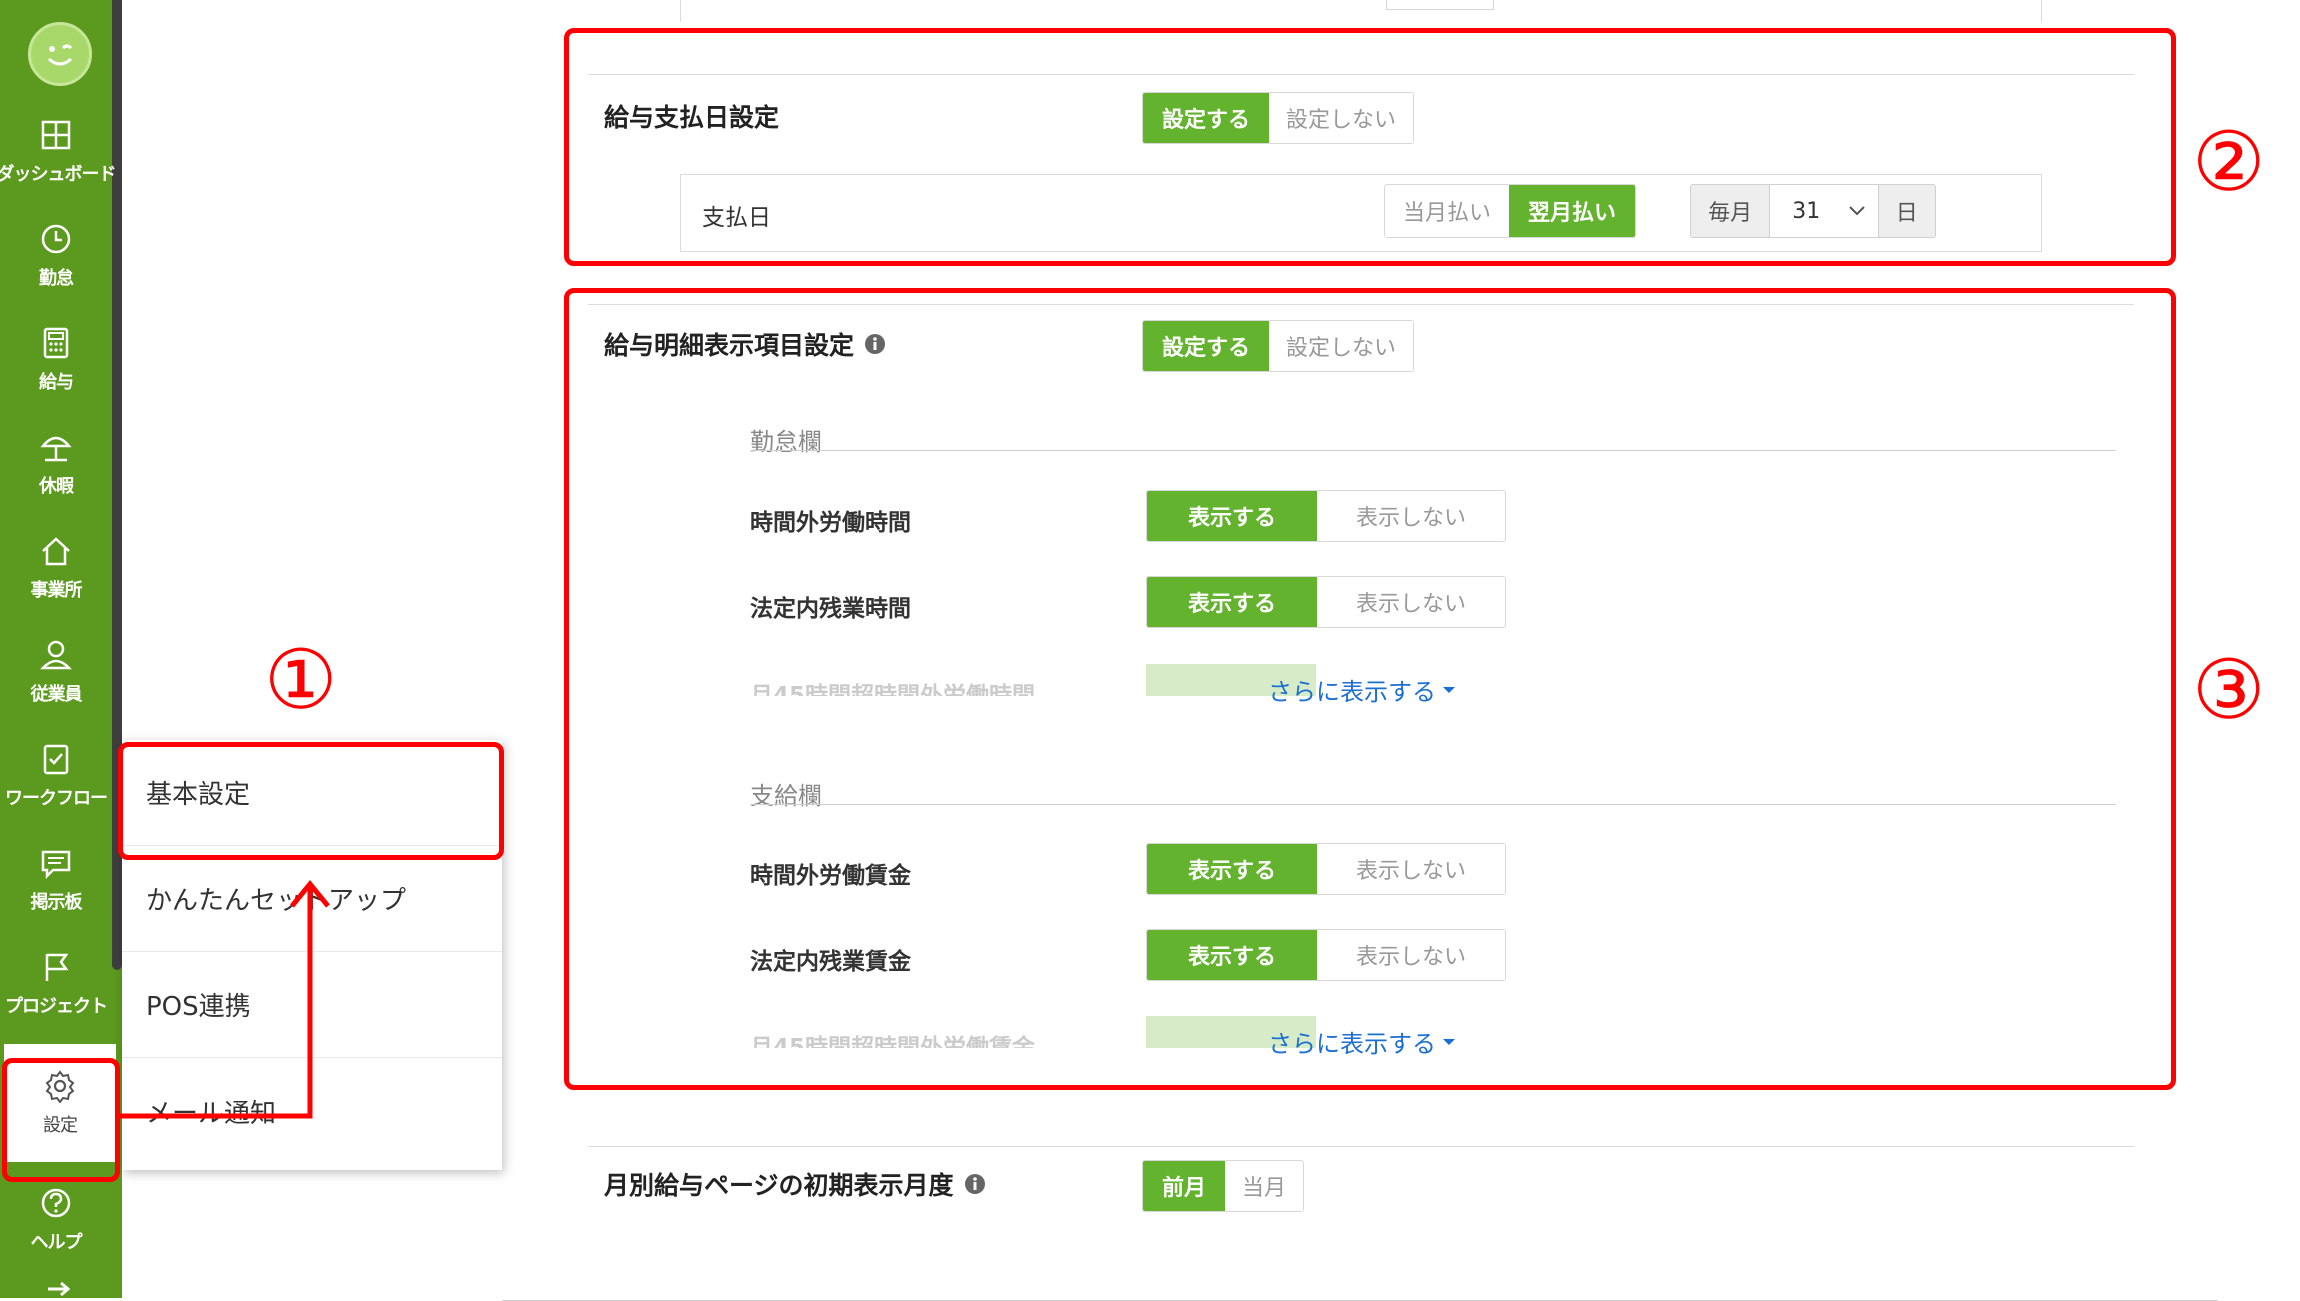 The image size is (2300, 1301). Describe the element at coordinates (779, 1185) in the screenshot. I see `initial-month-title-text: 月別給与ページの初期表示月度` at that location.